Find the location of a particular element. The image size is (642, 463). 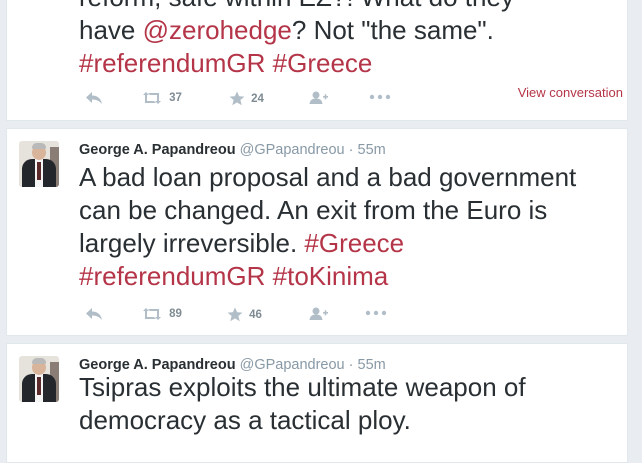

tweet-line: Tsipras exploits the ultimate weapon of is located at coordinates (302, 387).